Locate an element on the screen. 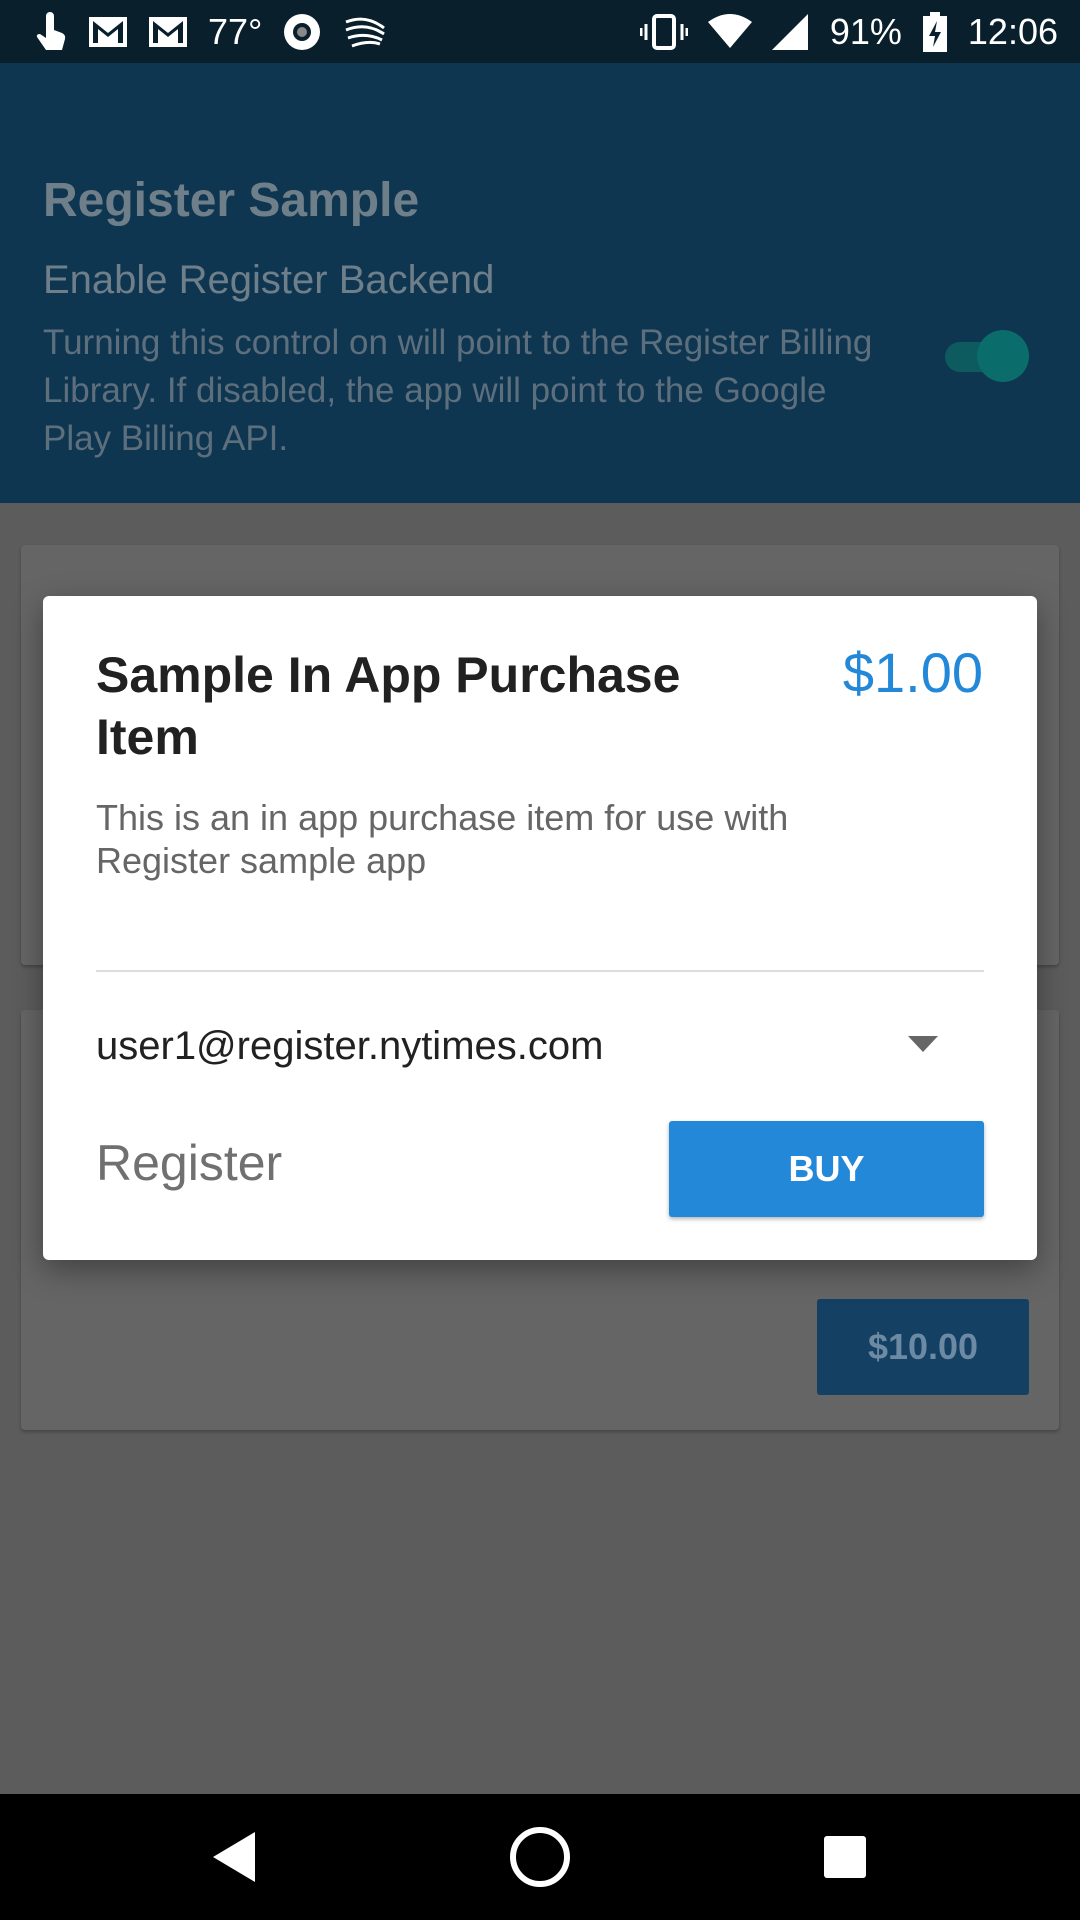  clock: 12:06 is located at coordinates (1012, 31).